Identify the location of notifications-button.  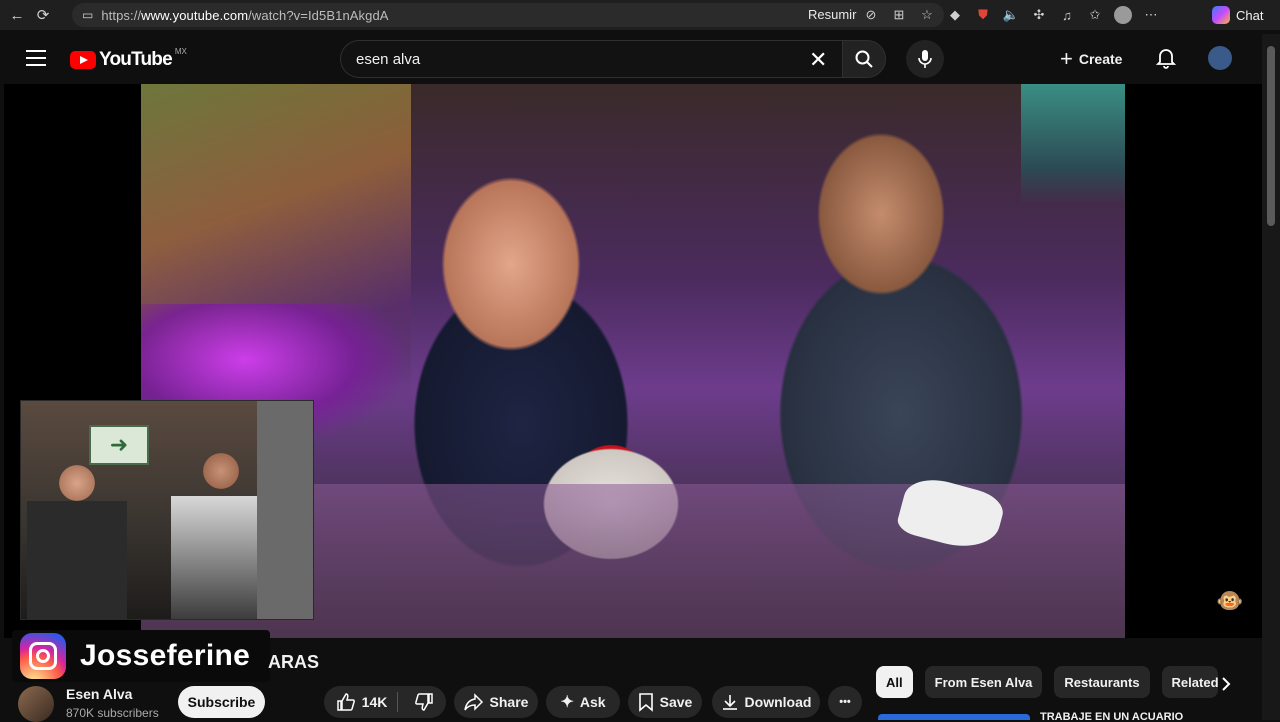
(1166, 60).